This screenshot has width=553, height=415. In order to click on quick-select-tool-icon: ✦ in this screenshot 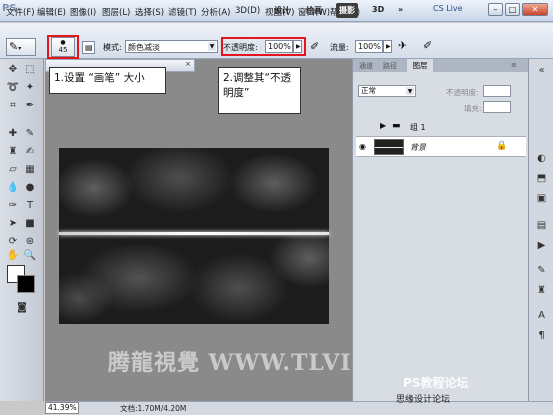, I will do `click(30, 88)`.